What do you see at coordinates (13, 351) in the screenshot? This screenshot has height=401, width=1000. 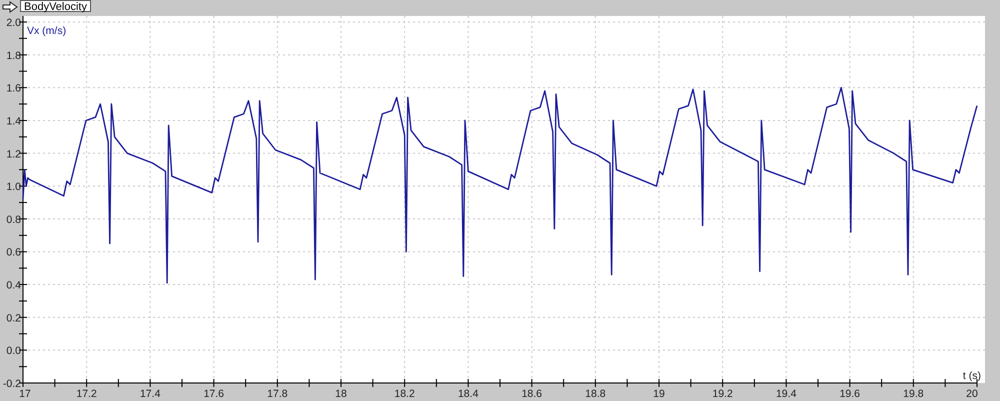 I see `y-tick-label: 0.0` at bounding box center [13, 351].